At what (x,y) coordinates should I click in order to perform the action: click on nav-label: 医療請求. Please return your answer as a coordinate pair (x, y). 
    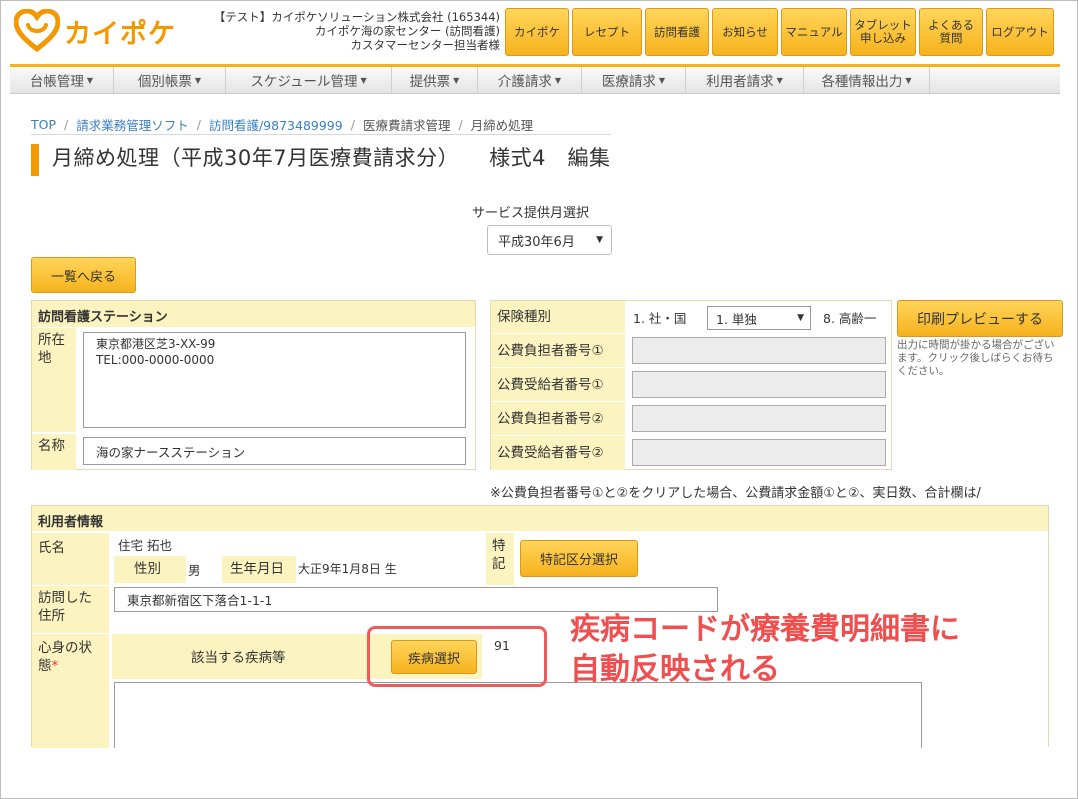
    Looking at the image, I should click on (628, 82).